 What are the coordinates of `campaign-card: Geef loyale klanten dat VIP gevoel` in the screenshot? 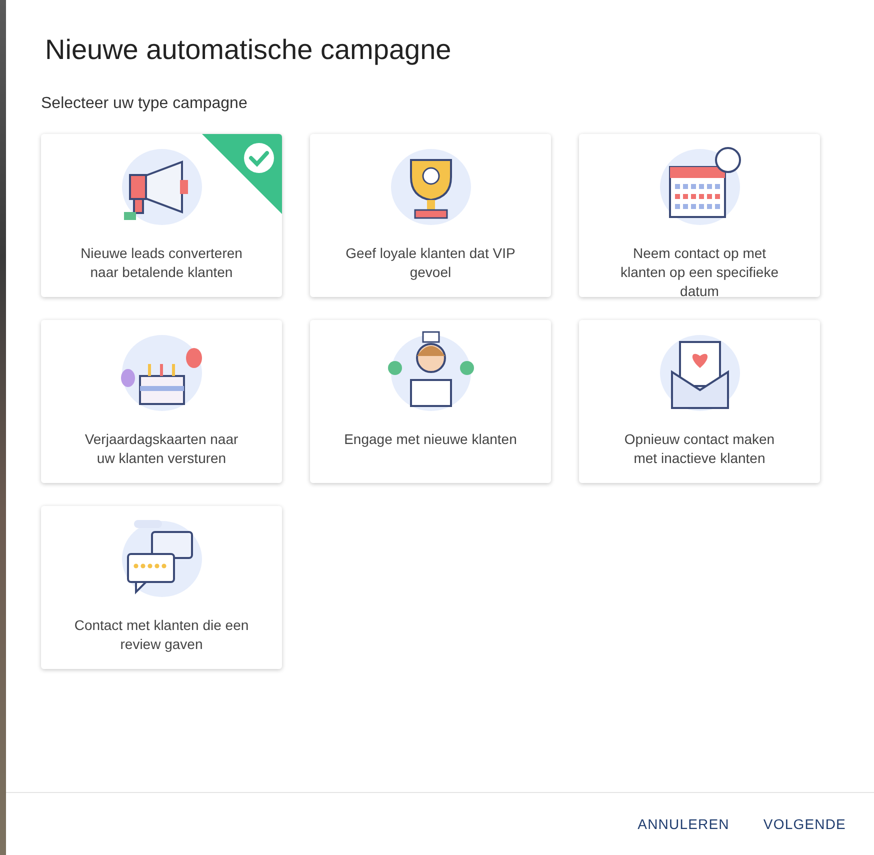 It's located at (430, 215).